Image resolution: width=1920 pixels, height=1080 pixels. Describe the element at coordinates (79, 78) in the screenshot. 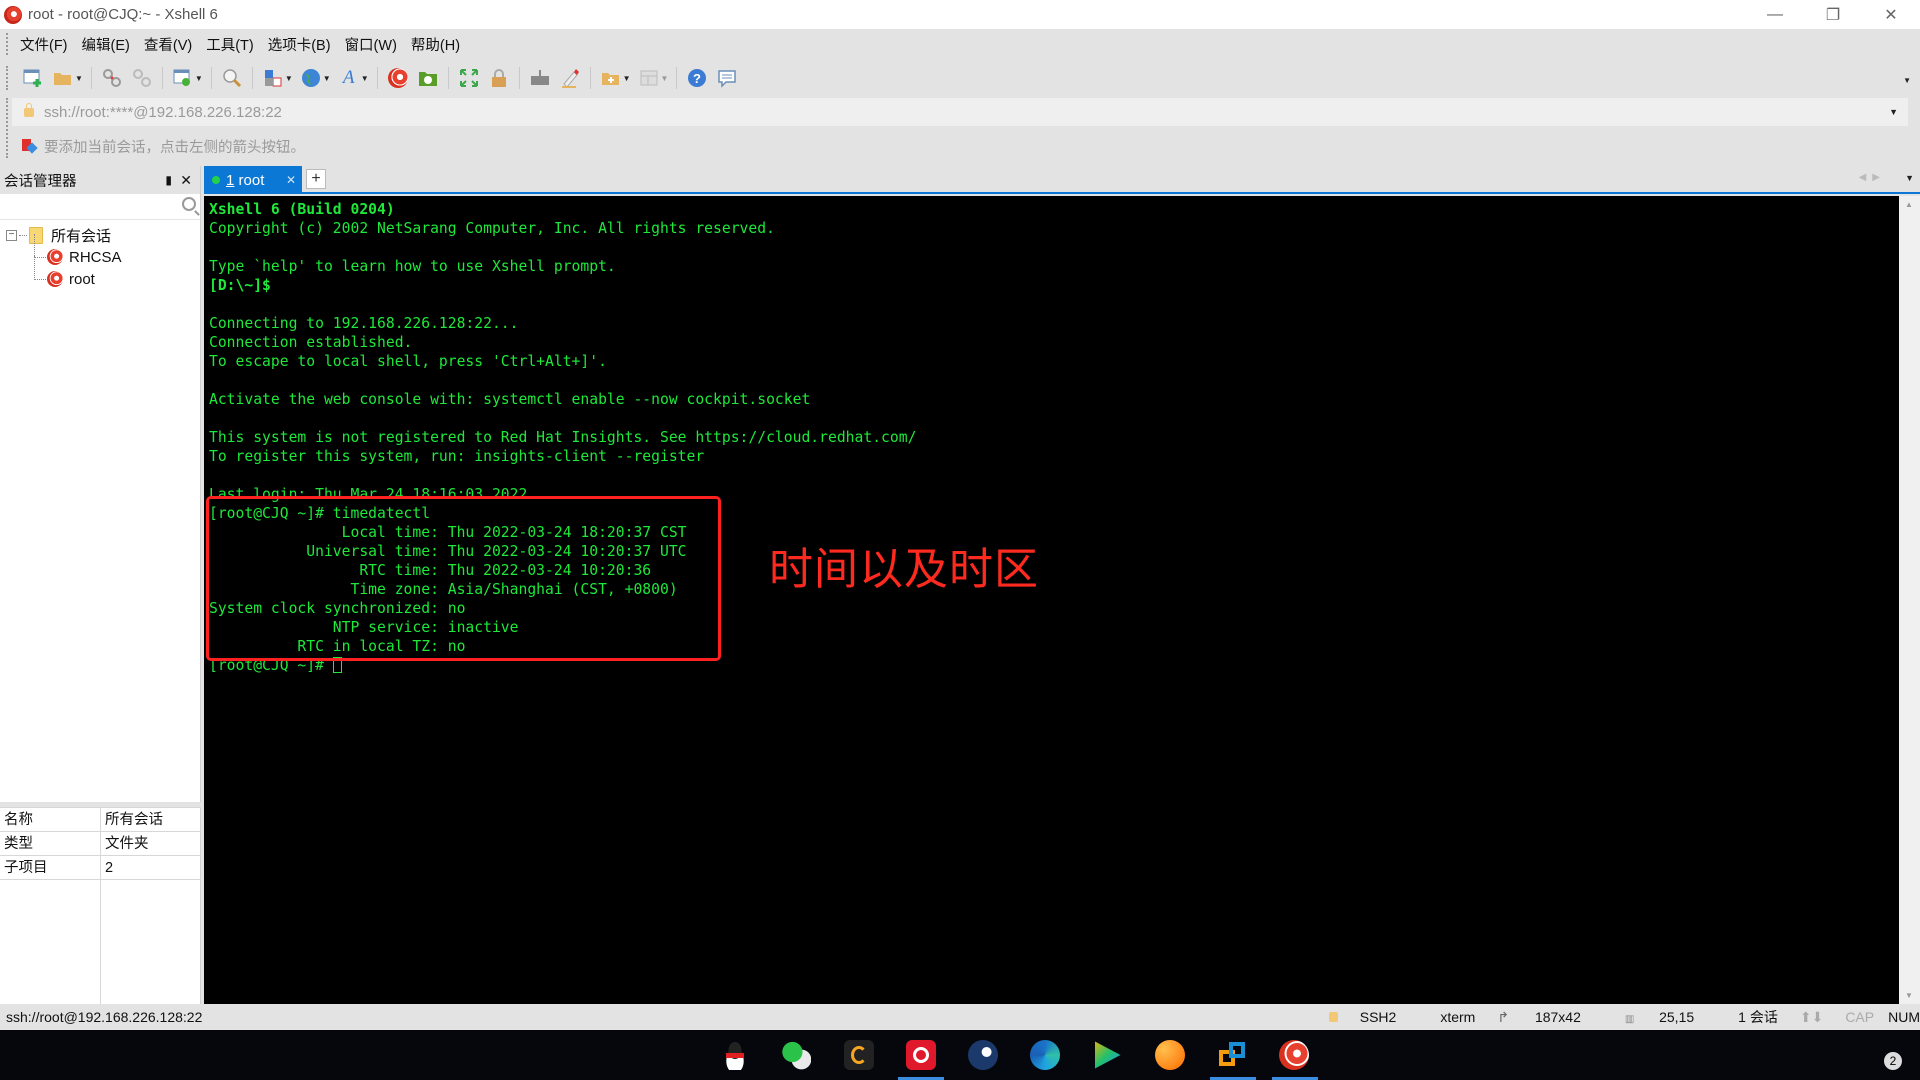

I see `open-dropdown-icon: ▼` at that location.